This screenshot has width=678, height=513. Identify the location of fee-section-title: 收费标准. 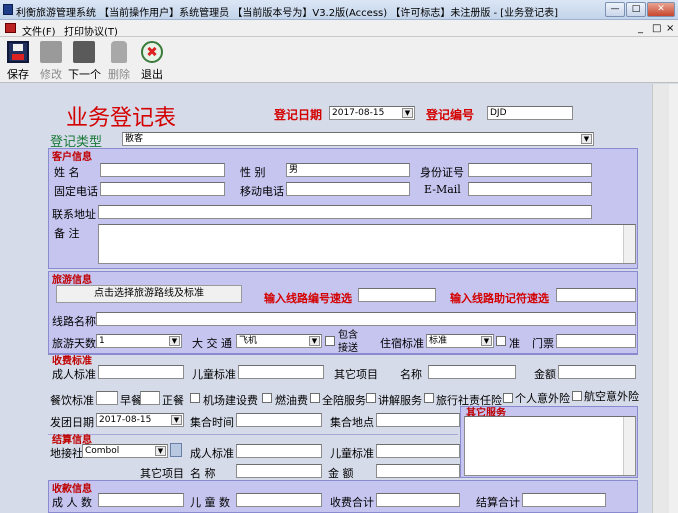
(72, 361).